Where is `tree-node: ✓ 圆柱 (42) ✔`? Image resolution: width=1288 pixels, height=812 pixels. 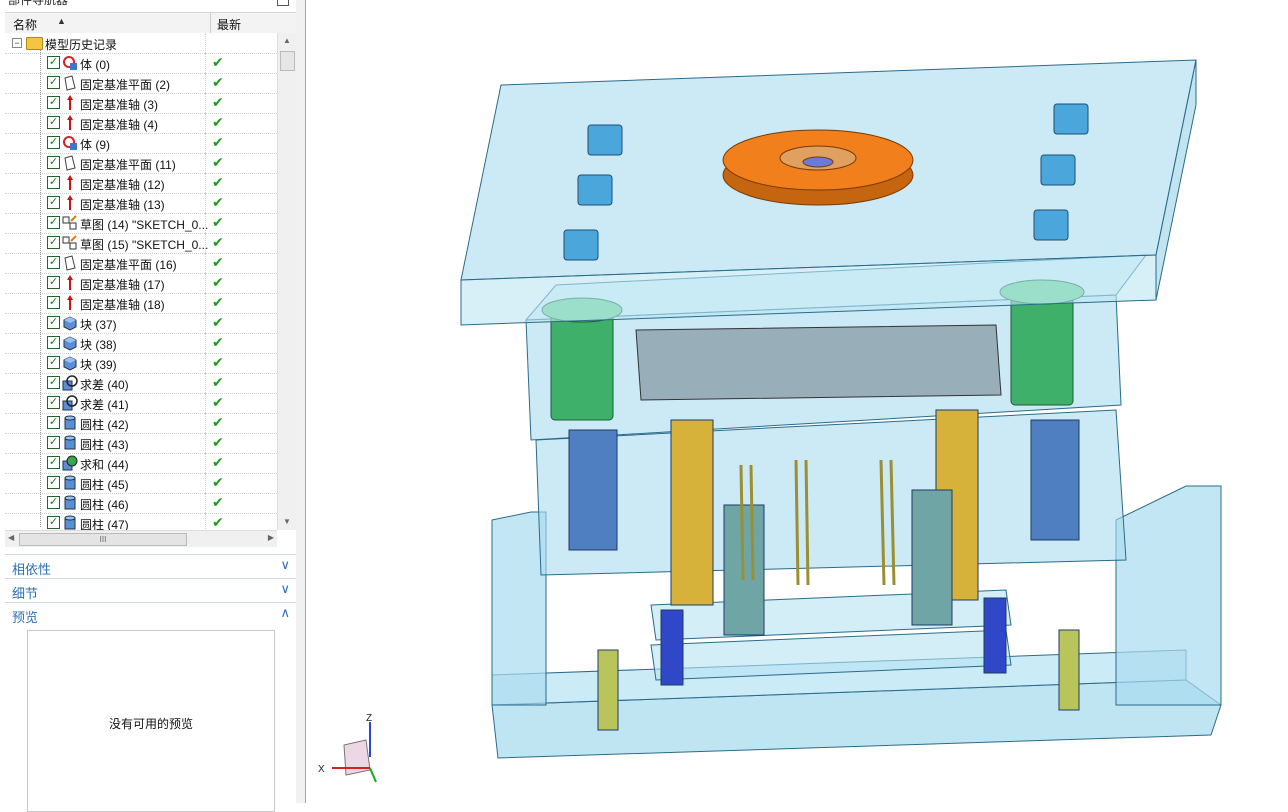
tree-node: ✓ 圆柱 (42) ✔ is located at coordinates (141, 423).